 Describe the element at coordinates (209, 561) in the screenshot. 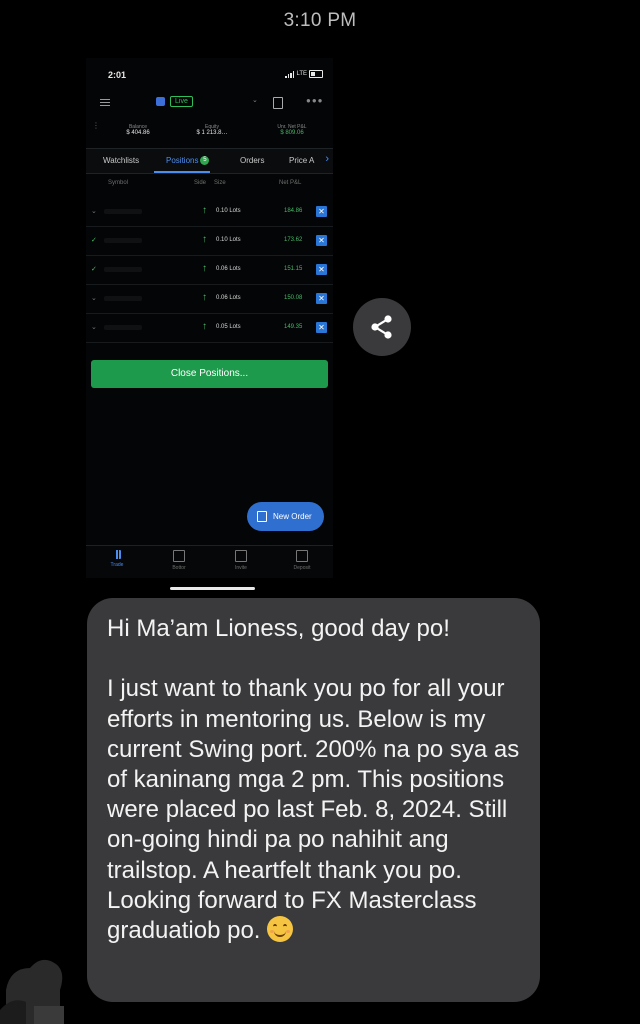

I see `bottom-nav: Trade Bottor Invite Deposit` at that location.